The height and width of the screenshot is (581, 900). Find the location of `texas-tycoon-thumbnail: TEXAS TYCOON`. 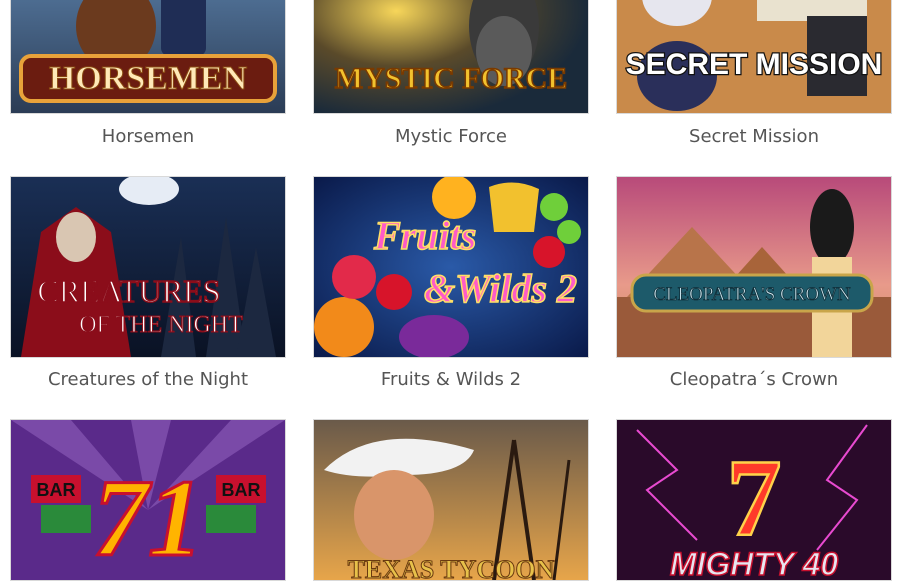

texas-tycoon-thumbnail: TEXAS TYCOON is located at coordinates (451, 500).